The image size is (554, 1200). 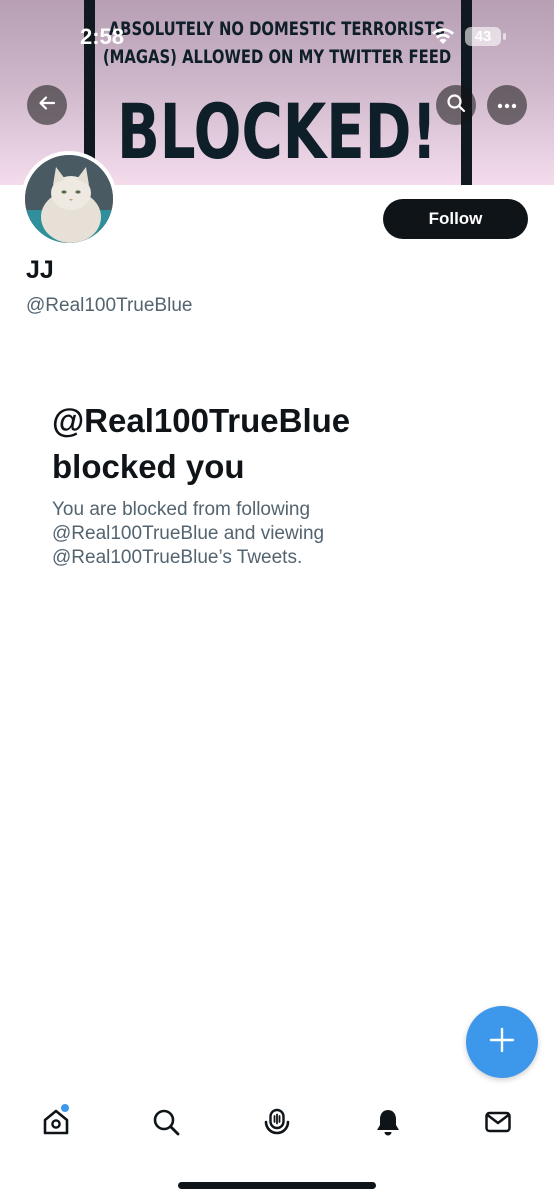 What do you see at coordinates (277, 1185) in the screenshot?
I see `home-indicator` at bounding box center [277, 1185].